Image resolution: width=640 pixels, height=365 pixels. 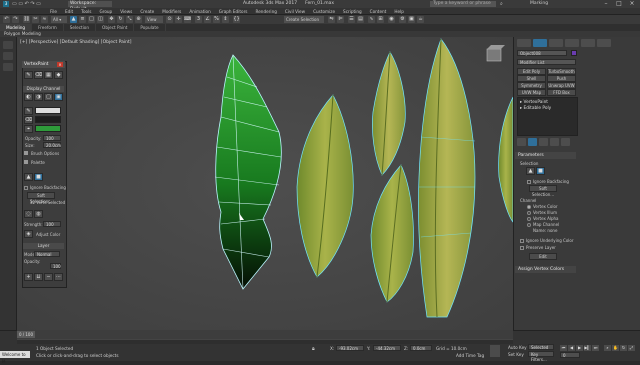 What do you see at coordinates (233, 11) in the screenshot?
I see `menu-graph-editors: Graph Editors` at bounding box center [233, 11].